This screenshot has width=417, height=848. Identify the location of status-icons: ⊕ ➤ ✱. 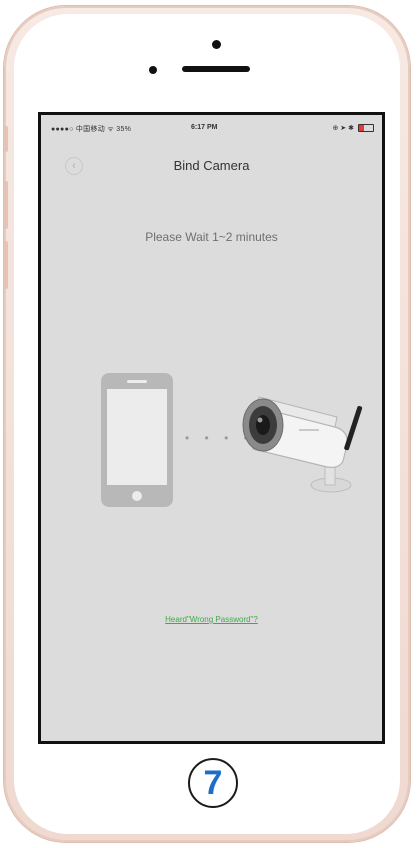
(343, 128).